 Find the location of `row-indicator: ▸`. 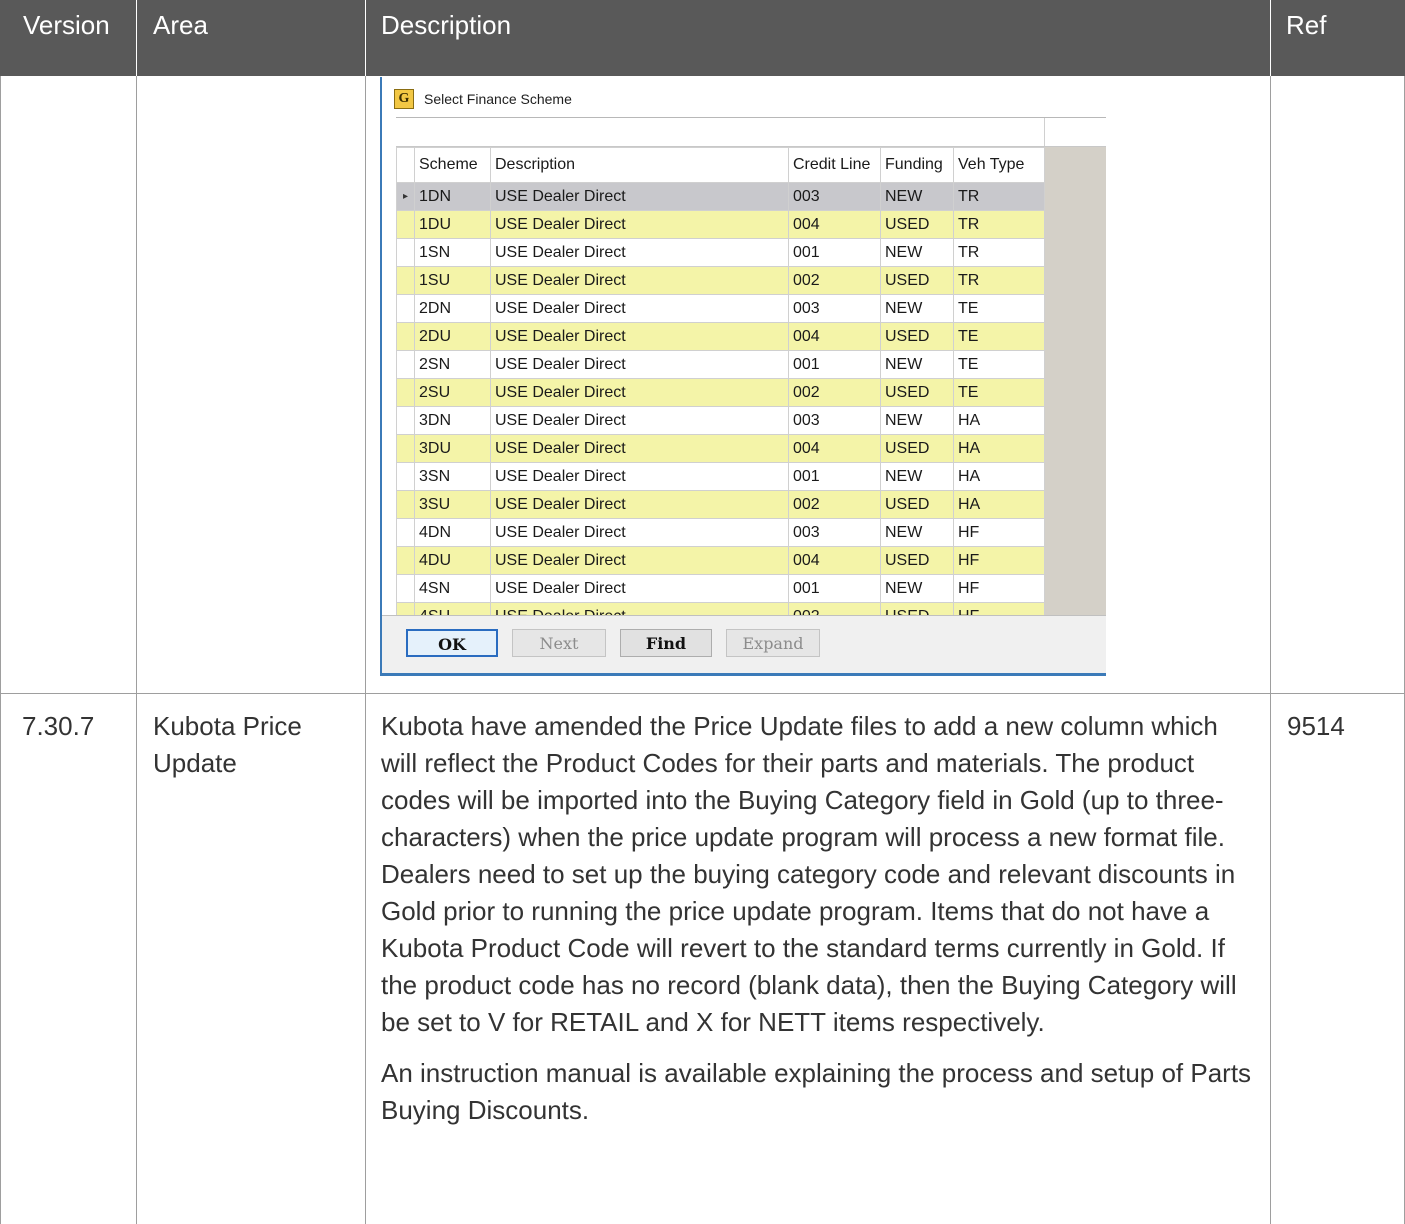

row-indicator: ▸ is located at coordinates (405, 196).